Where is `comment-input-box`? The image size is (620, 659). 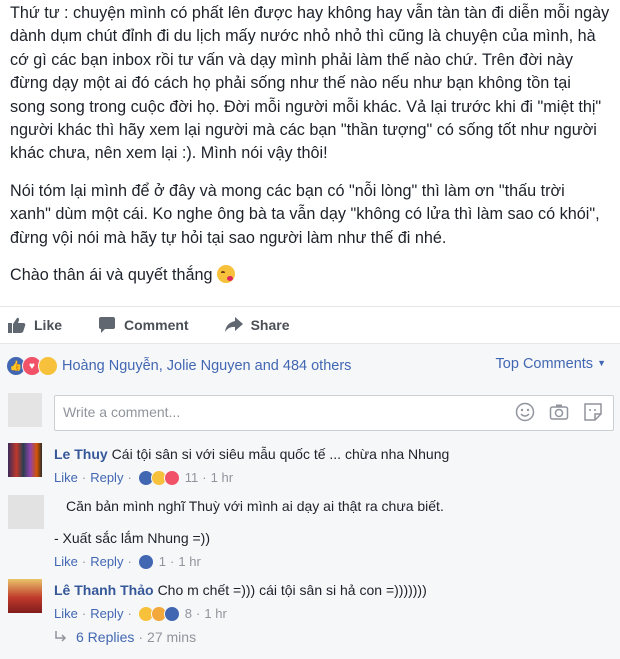 comment-input-box is located at coordinates (334, 413).